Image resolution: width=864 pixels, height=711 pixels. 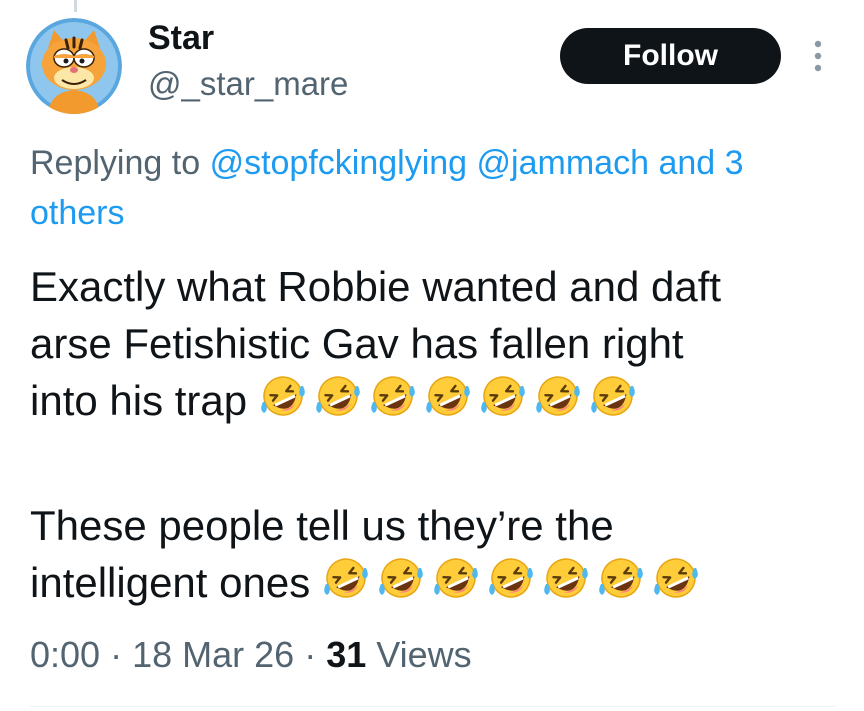 I want to click on garfield-avatar-icon, so click(x=74, y=66).